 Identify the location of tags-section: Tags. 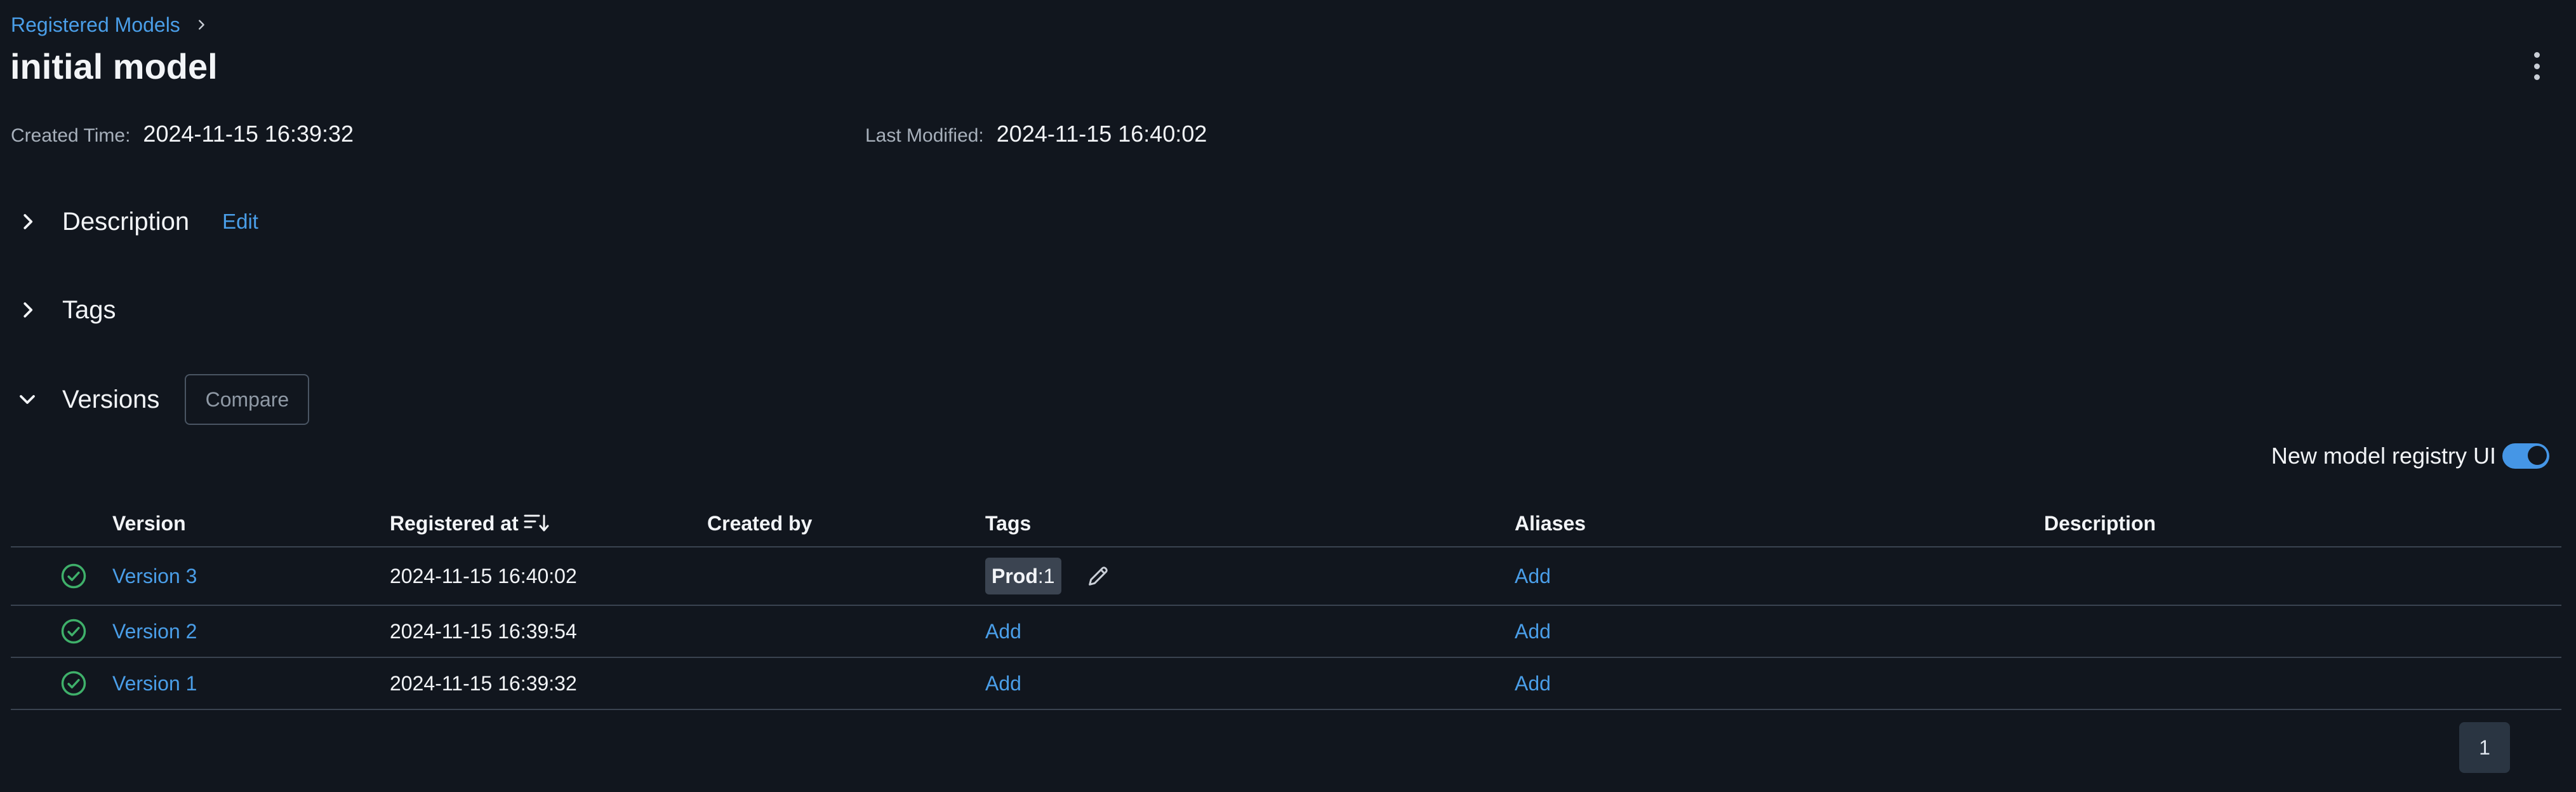
(67, 310).